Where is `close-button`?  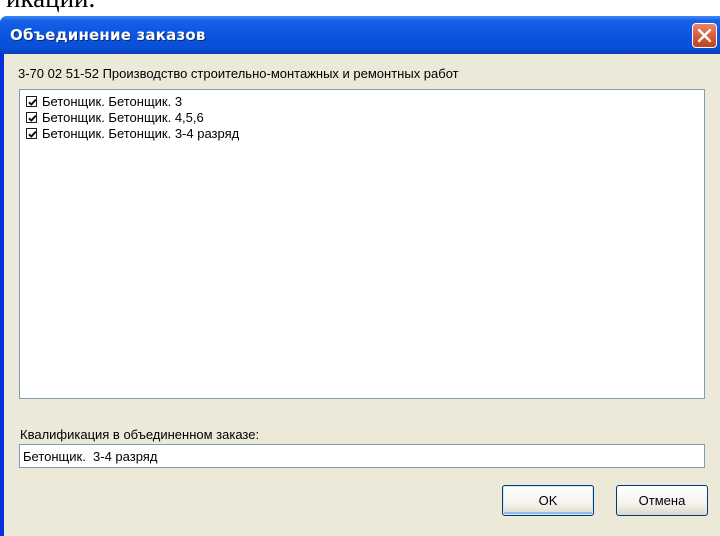 close-button is located at coordinates (704, 35).